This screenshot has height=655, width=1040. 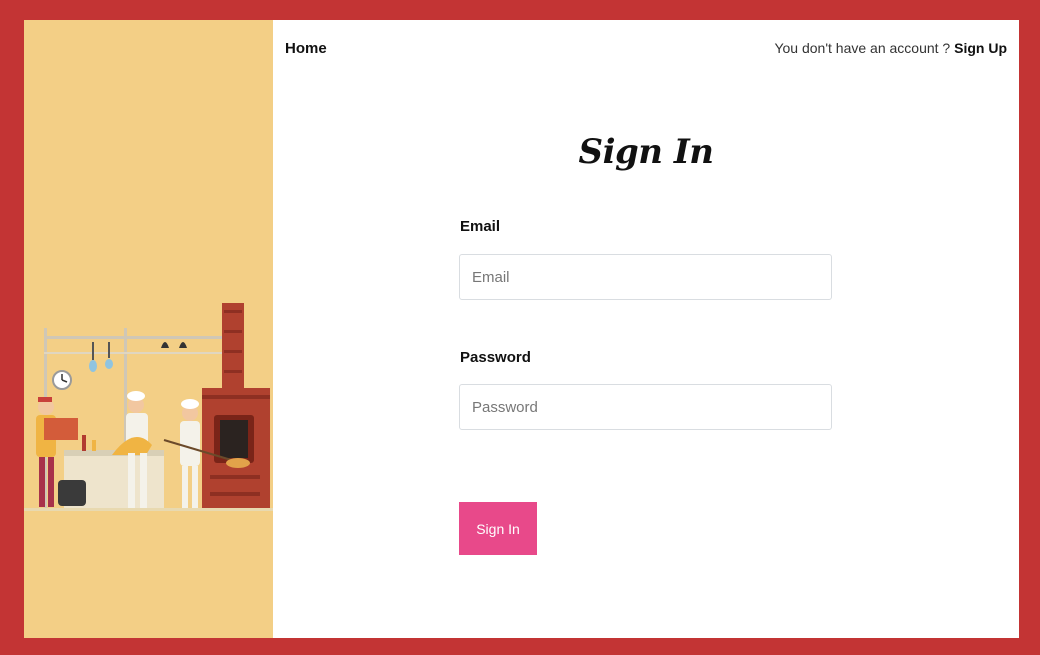 What do you see at coordinates (480, 226) in the screenshot?
I see `email-label: Email` at bounding box center [480, 226].